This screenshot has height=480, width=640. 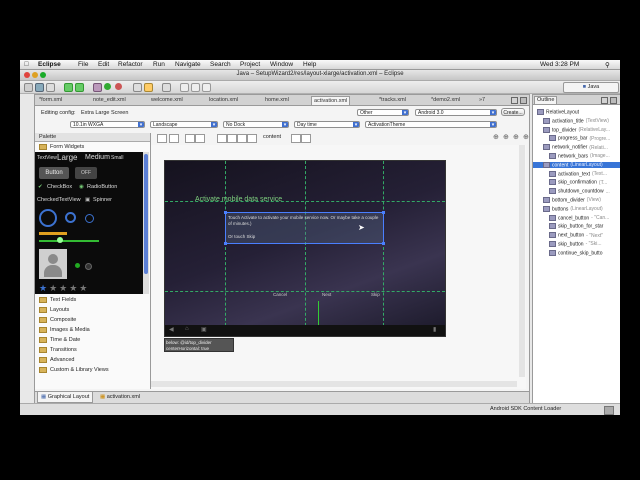 I want to click on menu-navigate: Navigate, so click(x=188, y=64).